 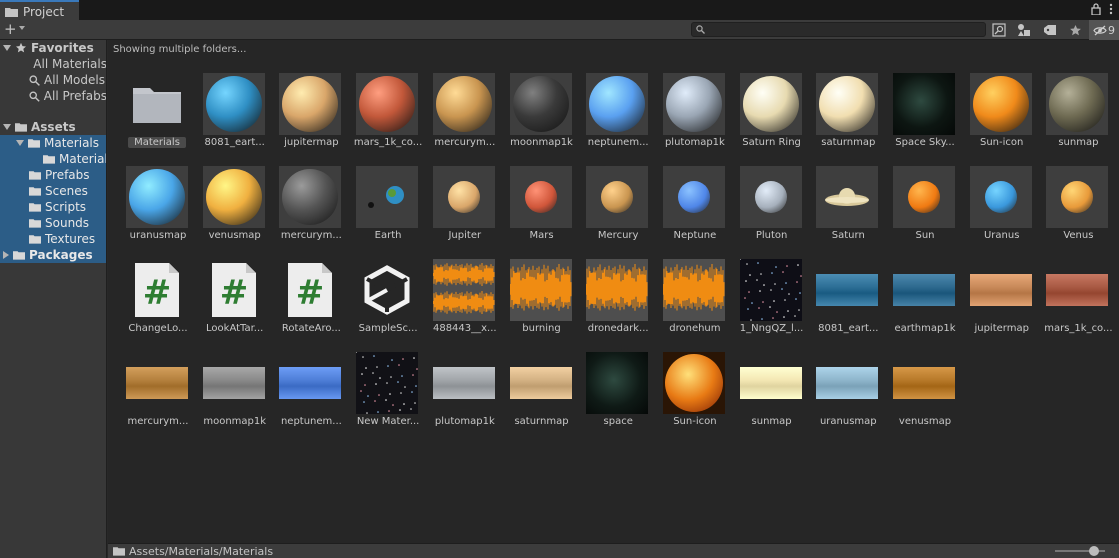 What do you see at coordinates (848, 209) in the screenshot?
I see `asset-item: Saturn` at bounding box center [848, 209].